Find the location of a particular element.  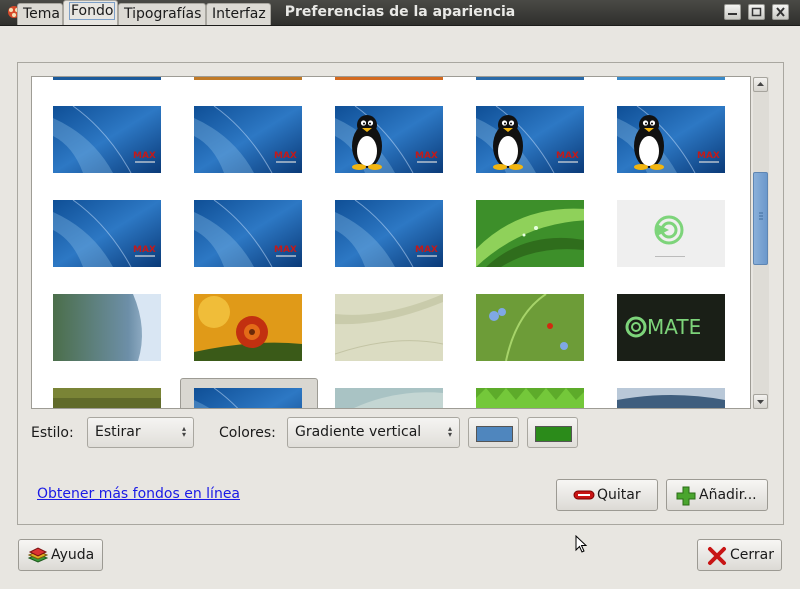

tab-label: Tipografías is located at coordinates (163, 14).